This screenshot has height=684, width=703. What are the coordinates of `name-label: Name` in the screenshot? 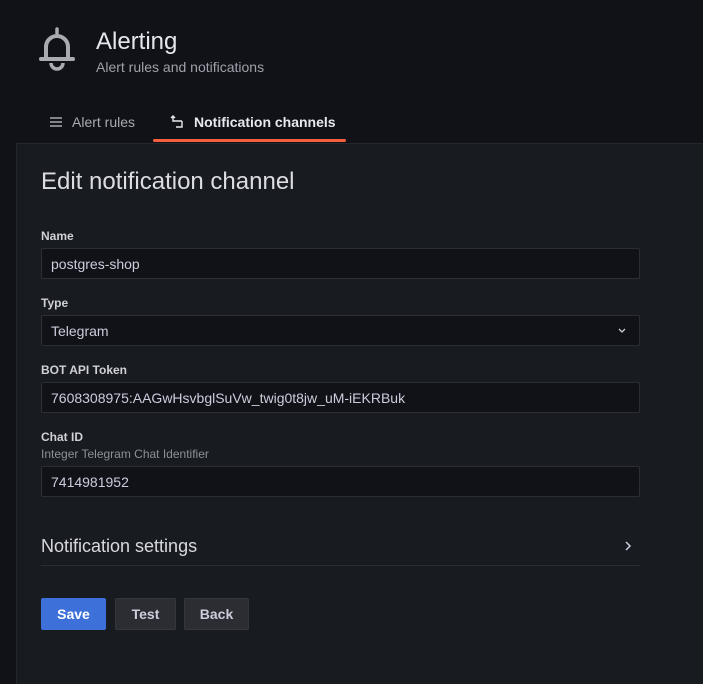 It's located at (57, 236).